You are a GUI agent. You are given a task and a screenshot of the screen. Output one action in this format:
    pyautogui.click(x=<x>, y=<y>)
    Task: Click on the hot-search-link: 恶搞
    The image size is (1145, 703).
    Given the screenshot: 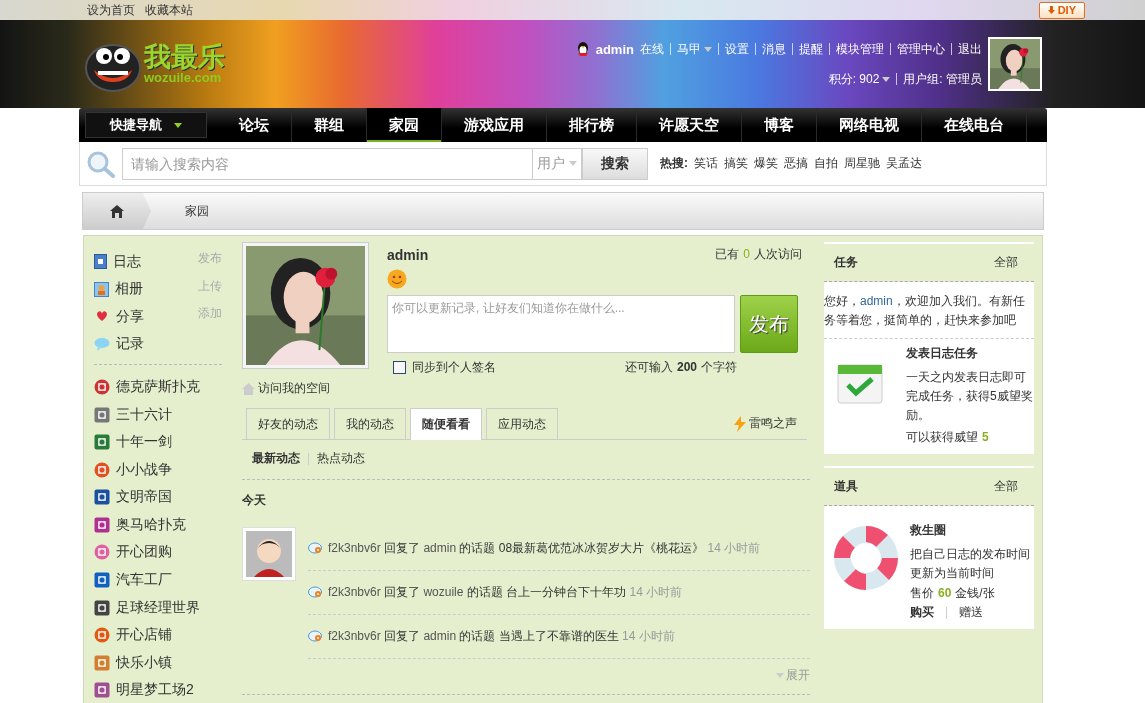 What is the action you would take?
    pyautogui.click(x=796, y=163)
    